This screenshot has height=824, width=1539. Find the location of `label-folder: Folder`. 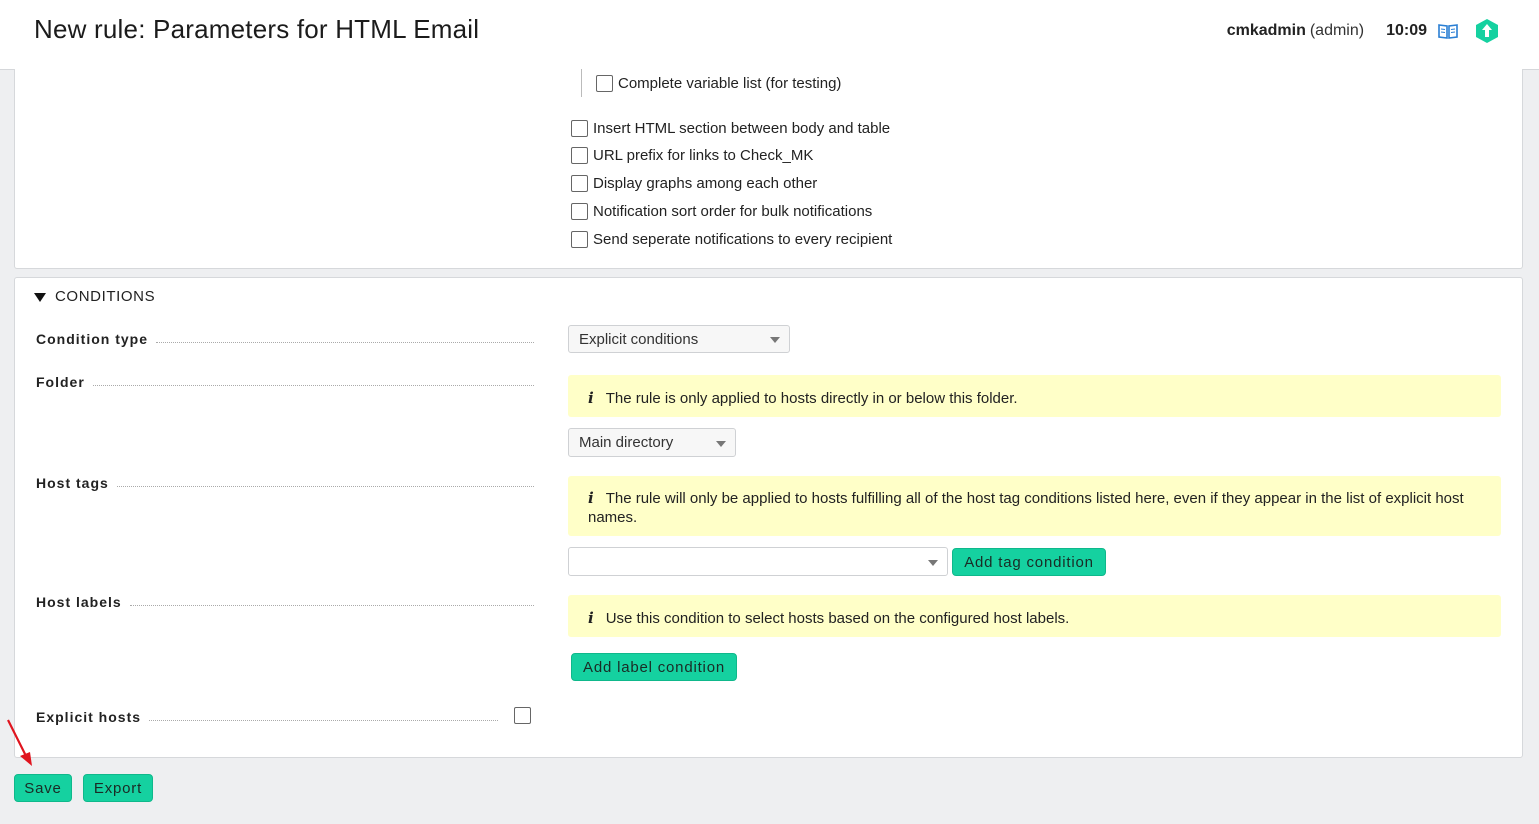

label-folder: Folder is located at coordinates (285, 382).